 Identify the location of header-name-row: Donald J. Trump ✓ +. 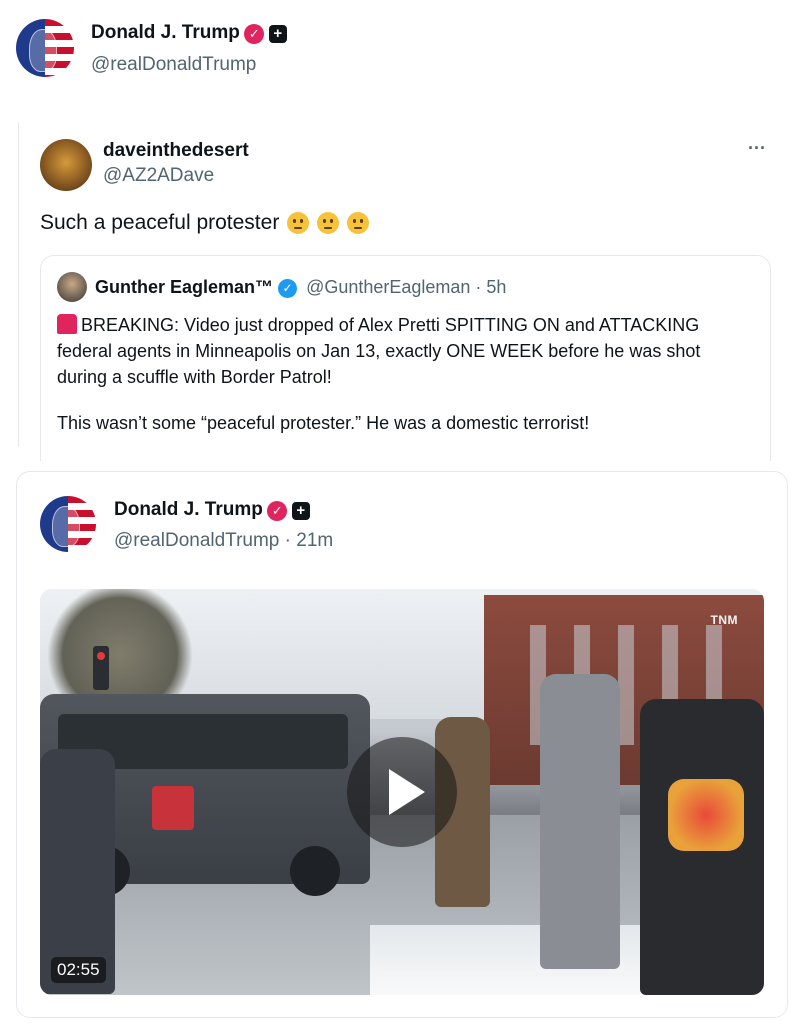
(189, 33).